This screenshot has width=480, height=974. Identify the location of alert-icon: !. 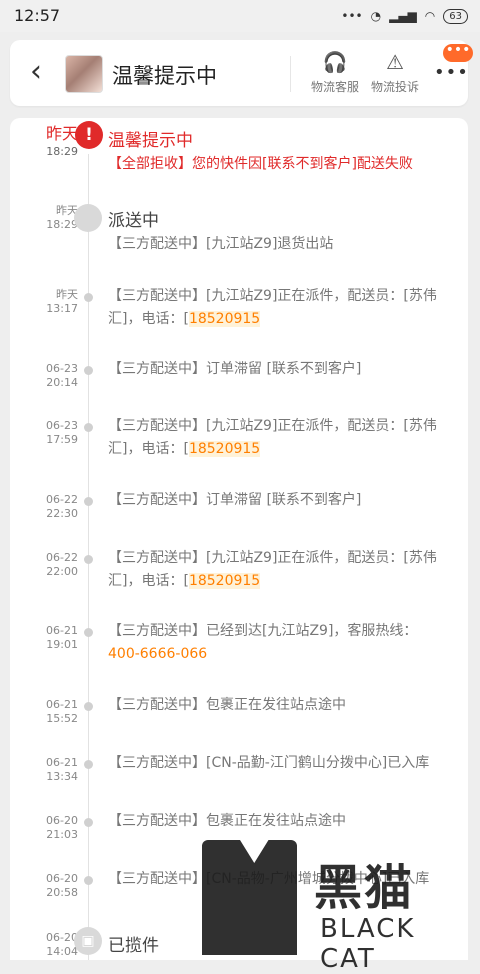
(89, 135).